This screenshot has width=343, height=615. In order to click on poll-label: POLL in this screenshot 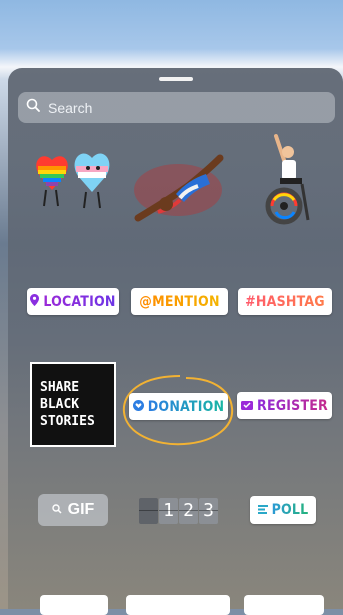, I will do `click(290, 510)`.